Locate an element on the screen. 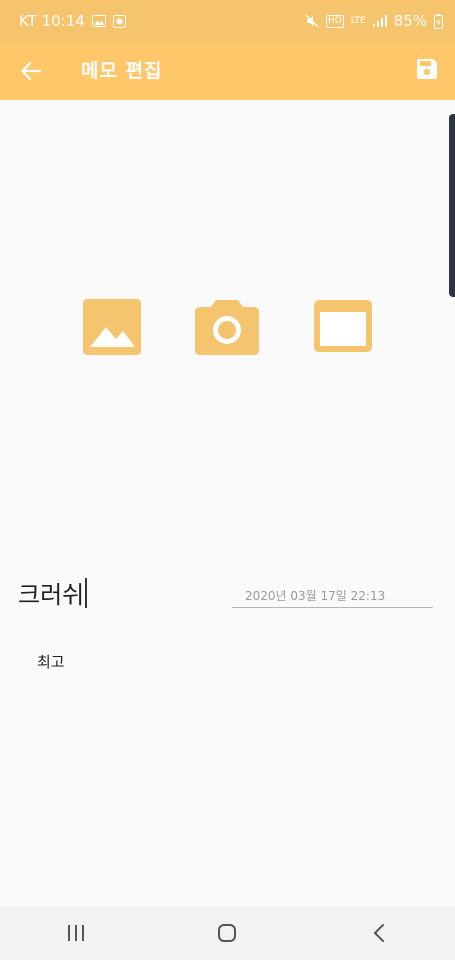  edge-panel-handle is located at coordinates (452, 205).